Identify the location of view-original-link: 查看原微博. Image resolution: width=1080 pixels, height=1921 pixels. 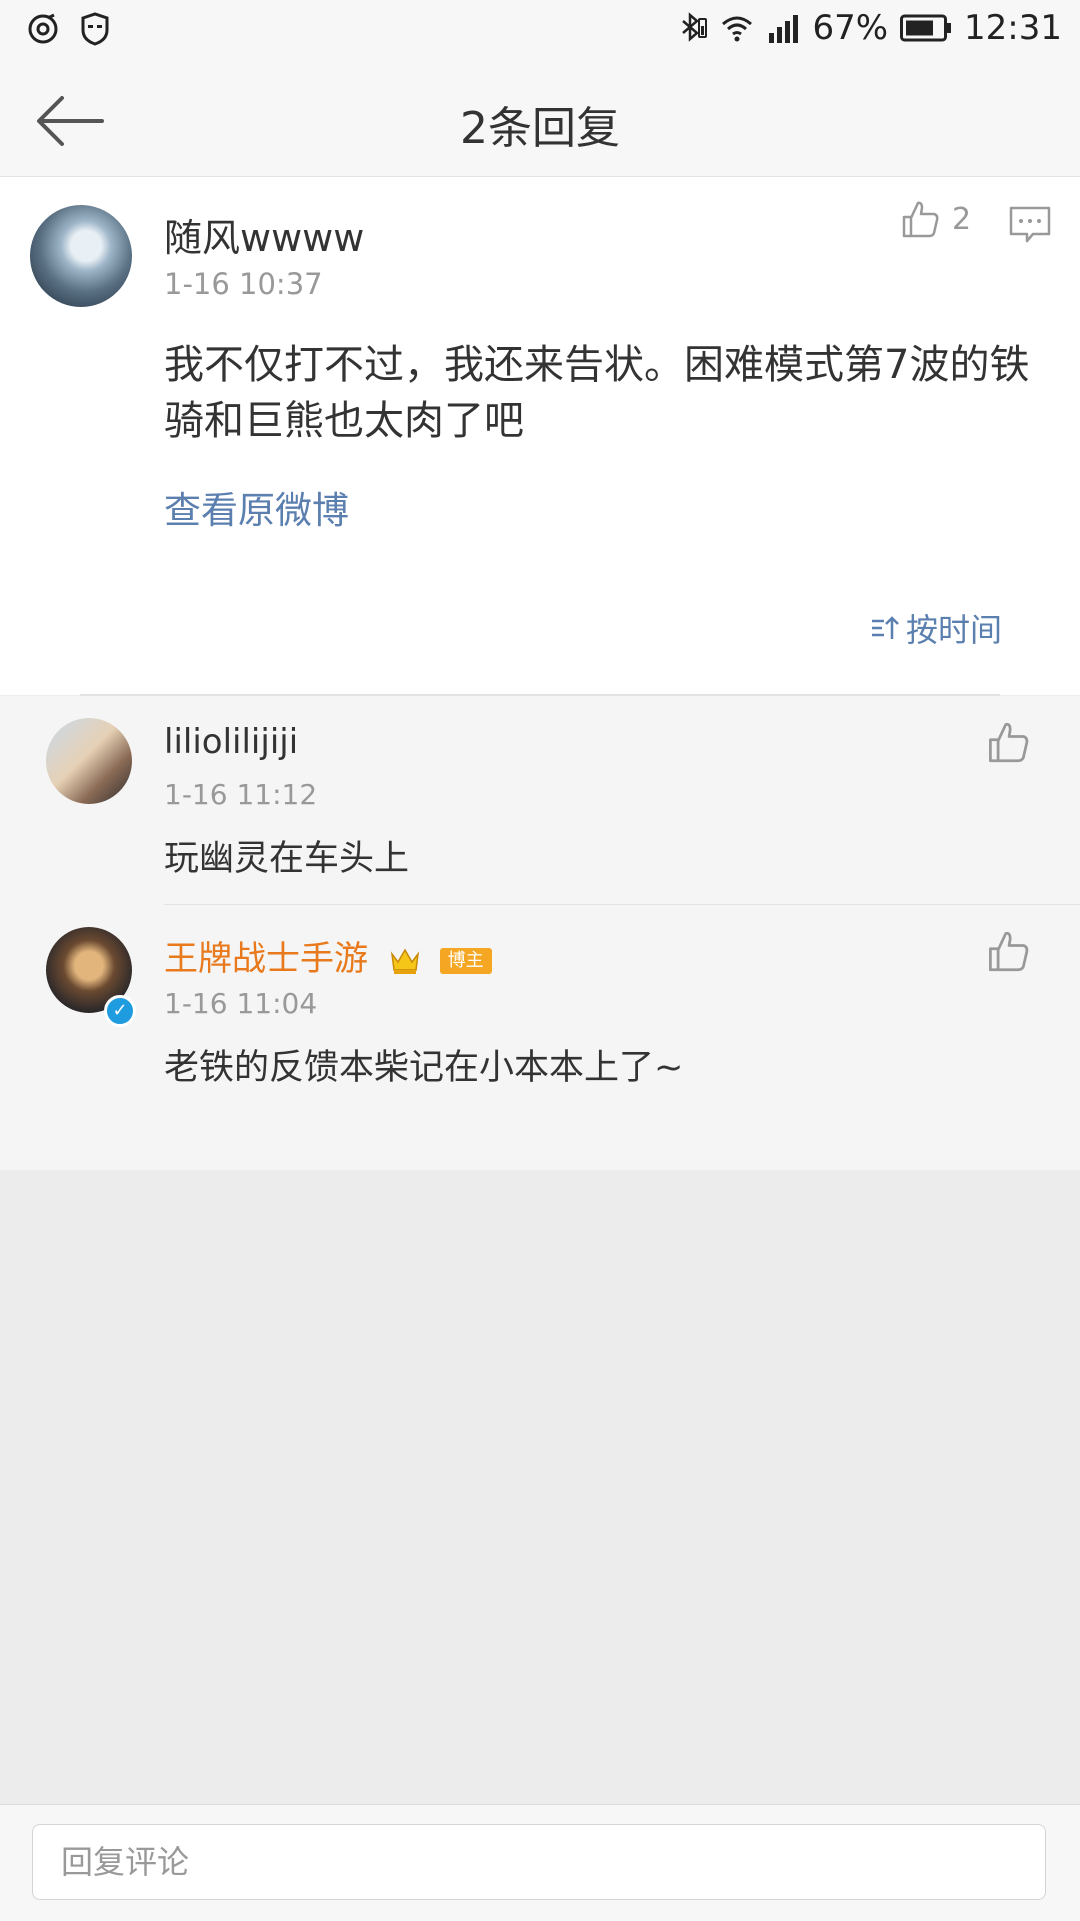
(256, 507).